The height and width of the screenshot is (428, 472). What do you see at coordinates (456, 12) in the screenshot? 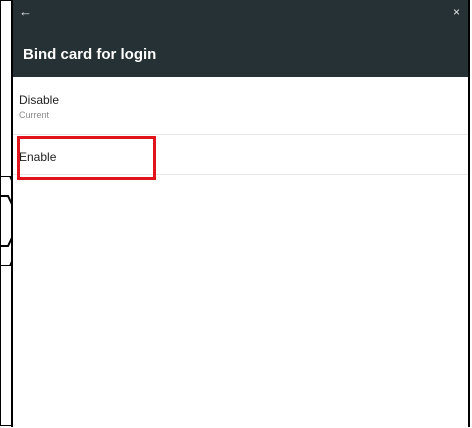
I see `close-icon: ×` at bounding box center [456, 12].